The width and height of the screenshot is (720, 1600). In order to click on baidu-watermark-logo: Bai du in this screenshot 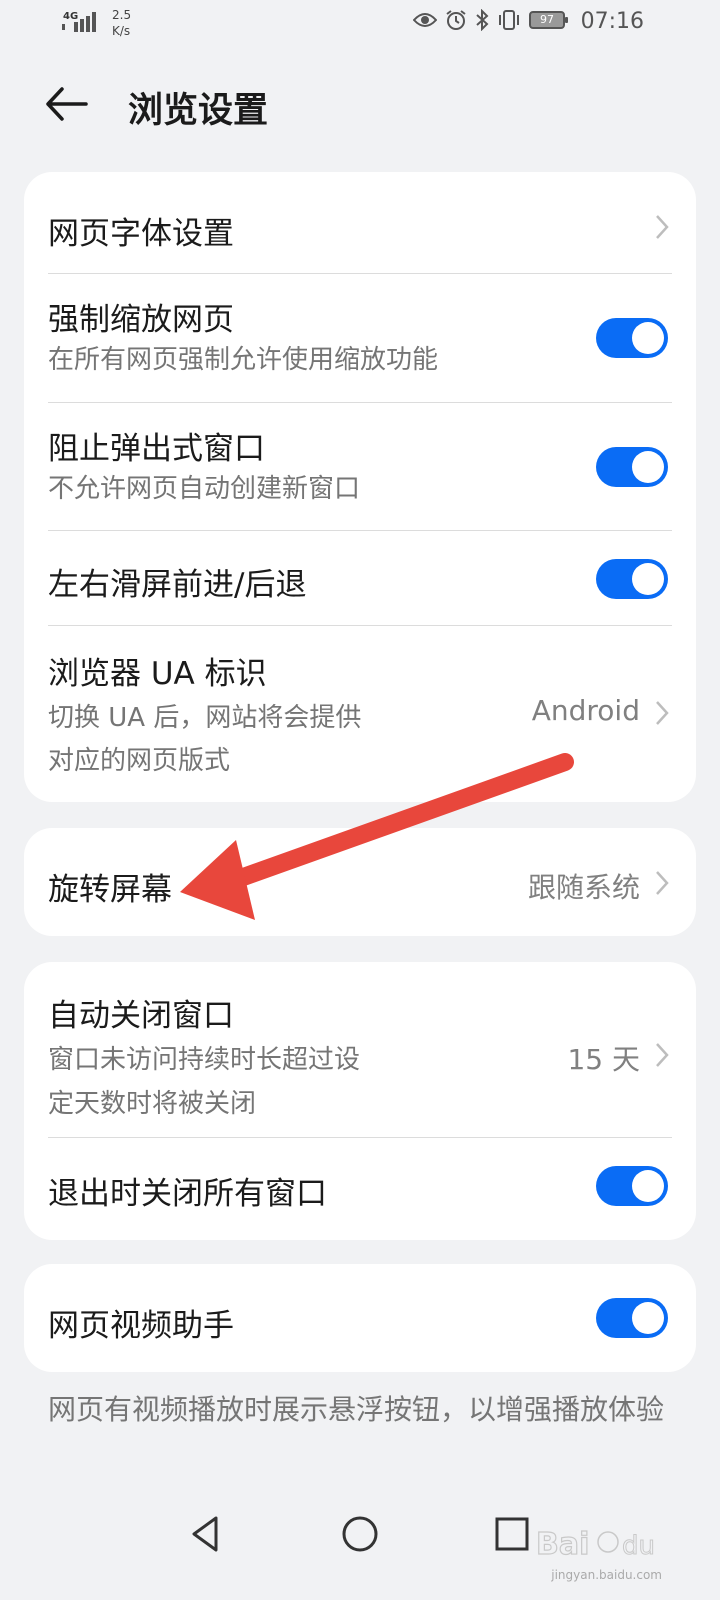, I will do `click(595, 1544)`.